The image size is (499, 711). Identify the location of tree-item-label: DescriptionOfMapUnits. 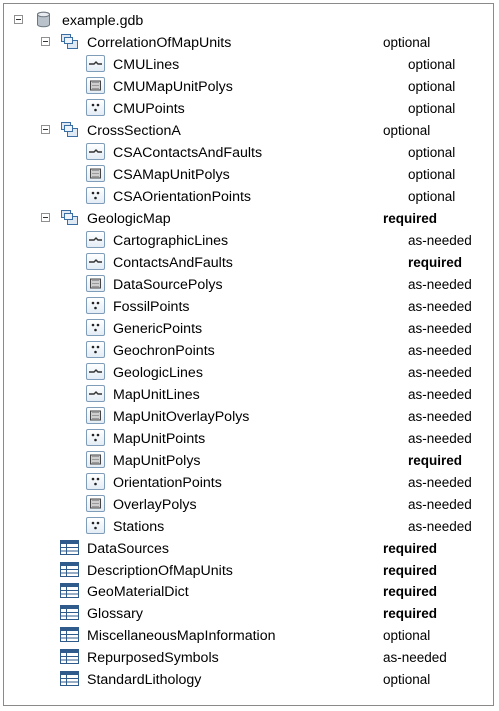
(160, 570).